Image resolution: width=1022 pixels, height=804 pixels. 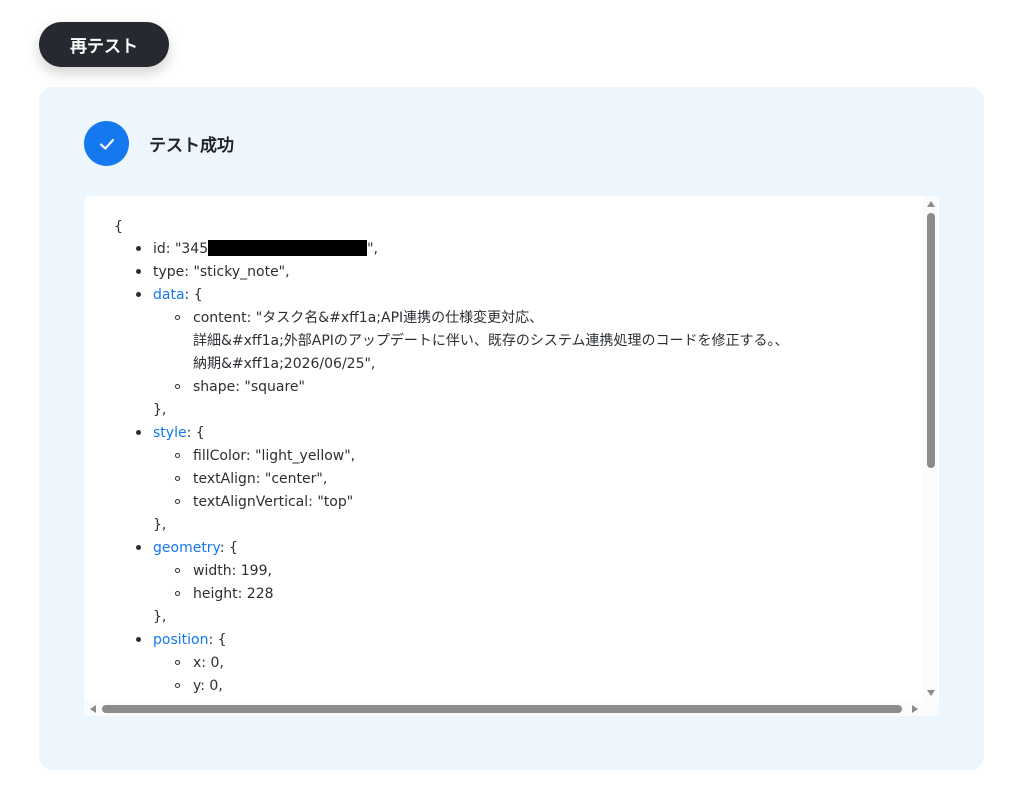 What do you see at coordinates (931, 204) in the screenshot?
I see `scroll-up-arrow-icon` at bounding box center [931, 204].